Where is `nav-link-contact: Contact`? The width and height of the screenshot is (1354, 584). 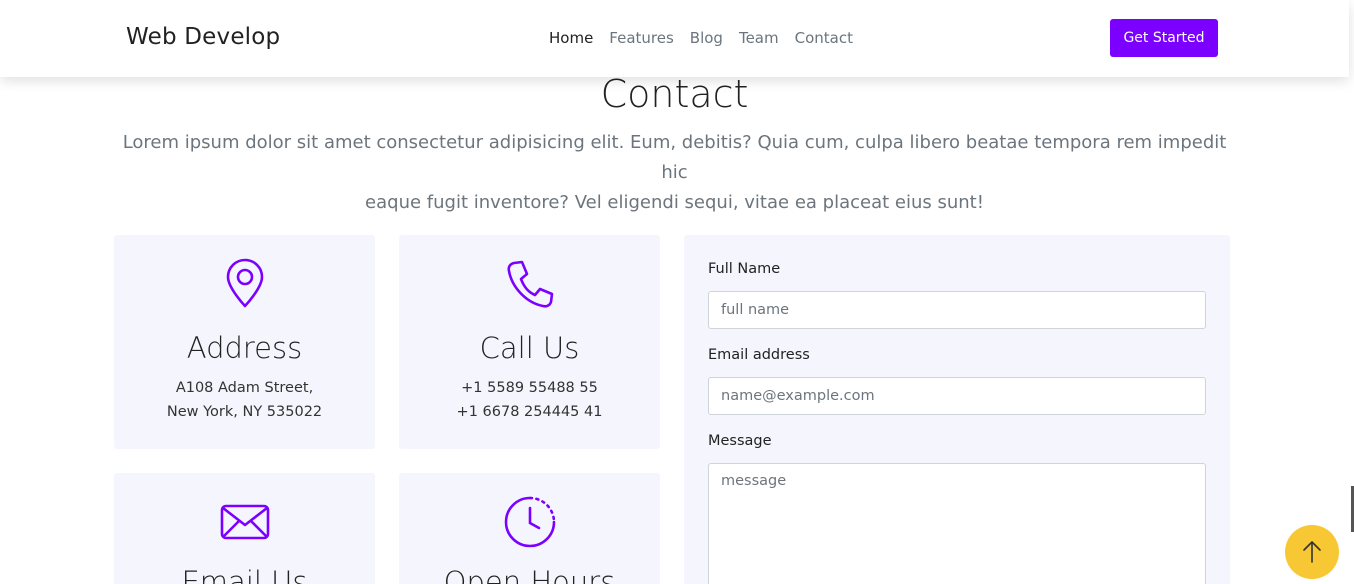
nav-link-contact: Contact is located at coordinates (824, 38).